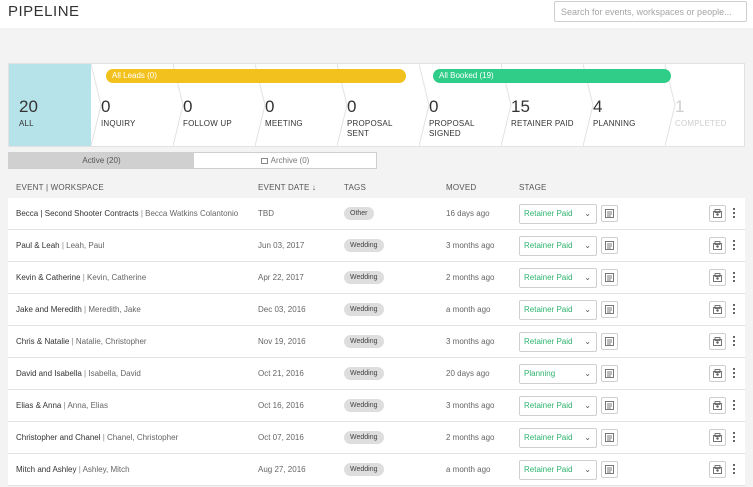 The height and width of the screenshot is (487, 753). Describe the element at coordinates (38, 405) in the screenshot. I see `event-name: Elias & Anna` at that location.